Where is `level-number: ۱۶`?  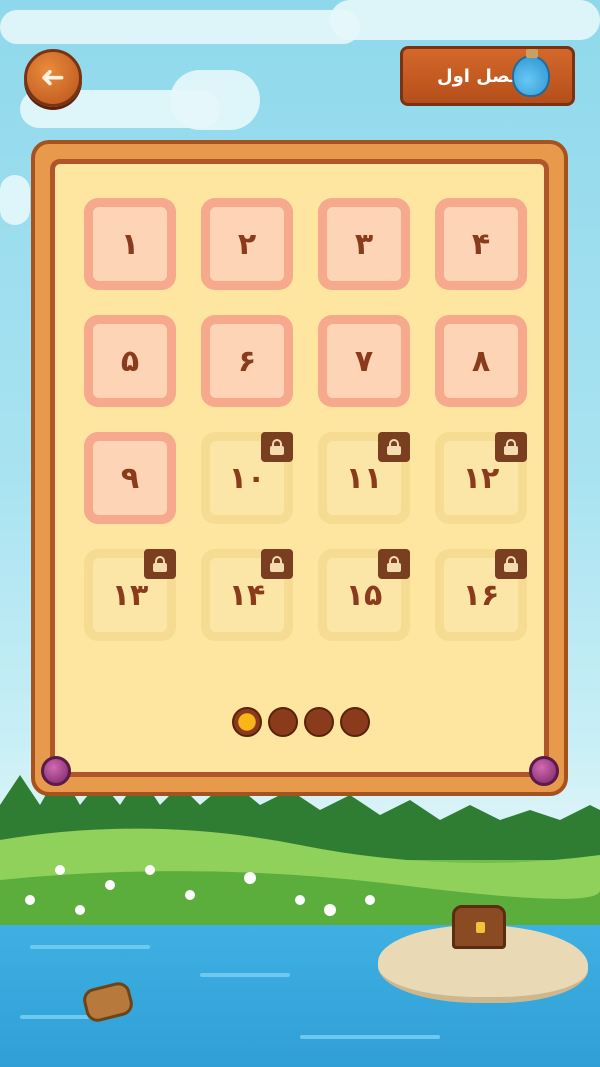 level-number: ۱۶ is located at coordinates (481, 595).